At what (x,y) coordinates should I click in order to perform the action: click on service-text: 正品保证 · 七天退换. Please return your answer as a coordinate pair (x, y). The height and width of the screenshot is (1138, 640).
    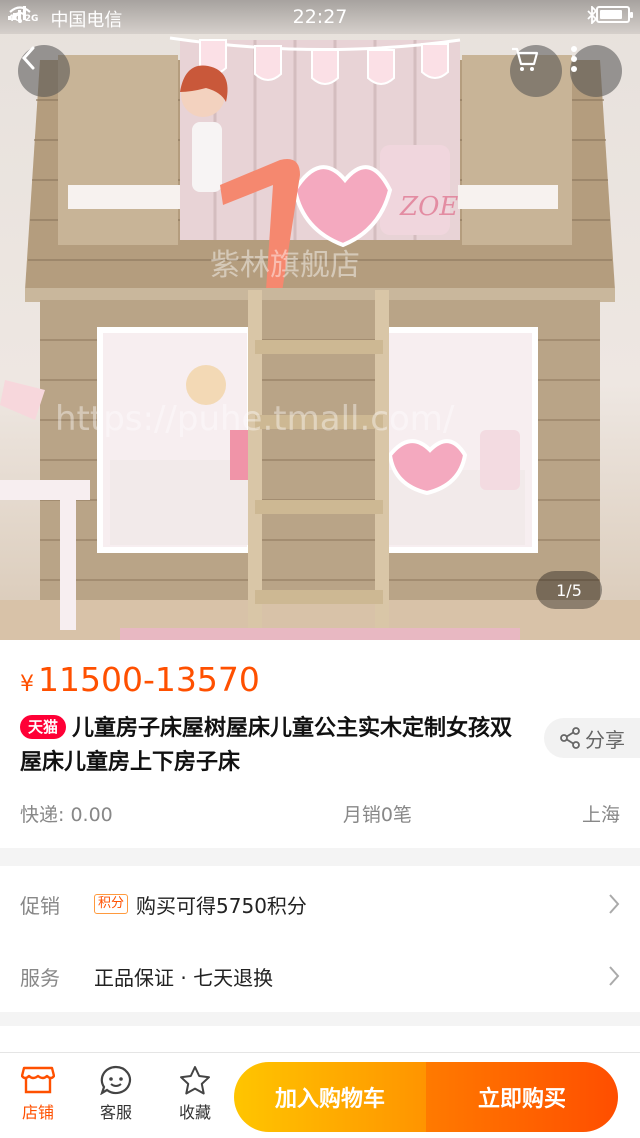
    Looking at the image, I should click on (184, 977).